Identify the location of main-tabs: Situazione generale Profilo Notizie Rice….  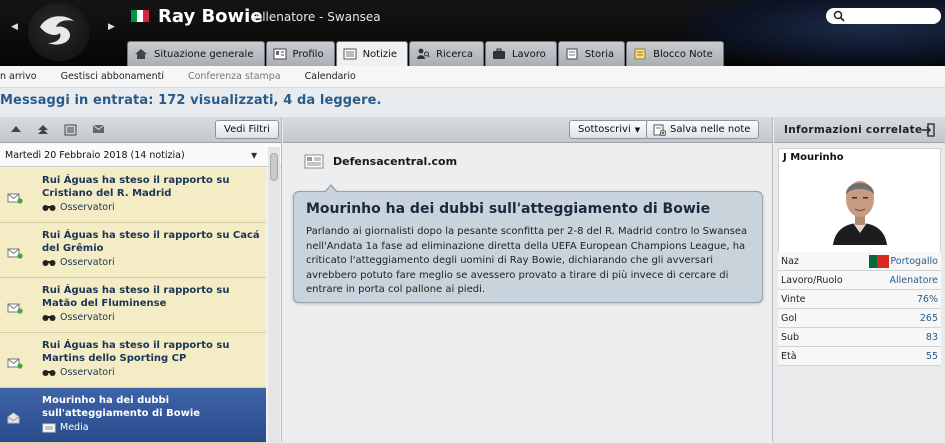
(426, 53).